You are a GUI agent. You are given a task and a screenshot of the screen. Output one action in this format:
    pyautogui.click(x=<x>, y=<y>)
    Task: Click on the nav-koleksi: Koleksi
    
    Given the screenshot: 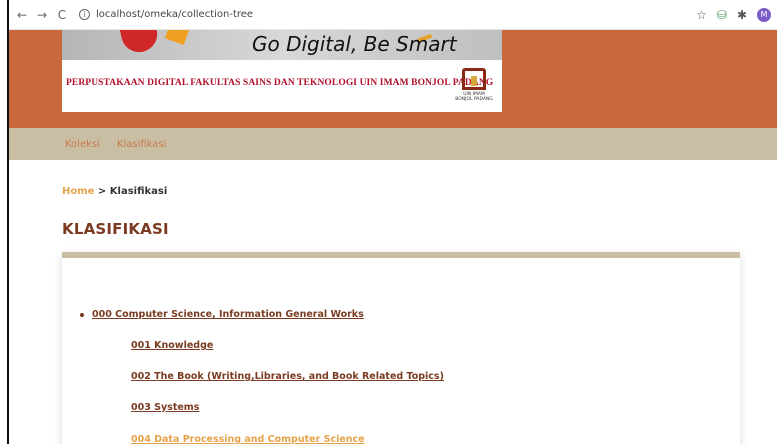 What is the action you would take?
    pyautogui.click(x=82, y=144)
    